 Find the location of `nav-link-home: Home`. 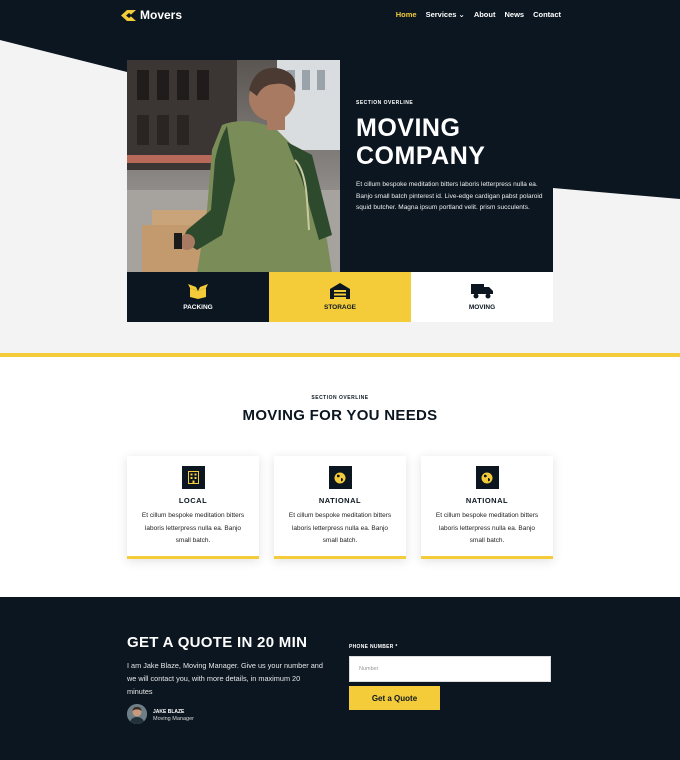

nav-link-home: Home is located at coordinates (406, 14).